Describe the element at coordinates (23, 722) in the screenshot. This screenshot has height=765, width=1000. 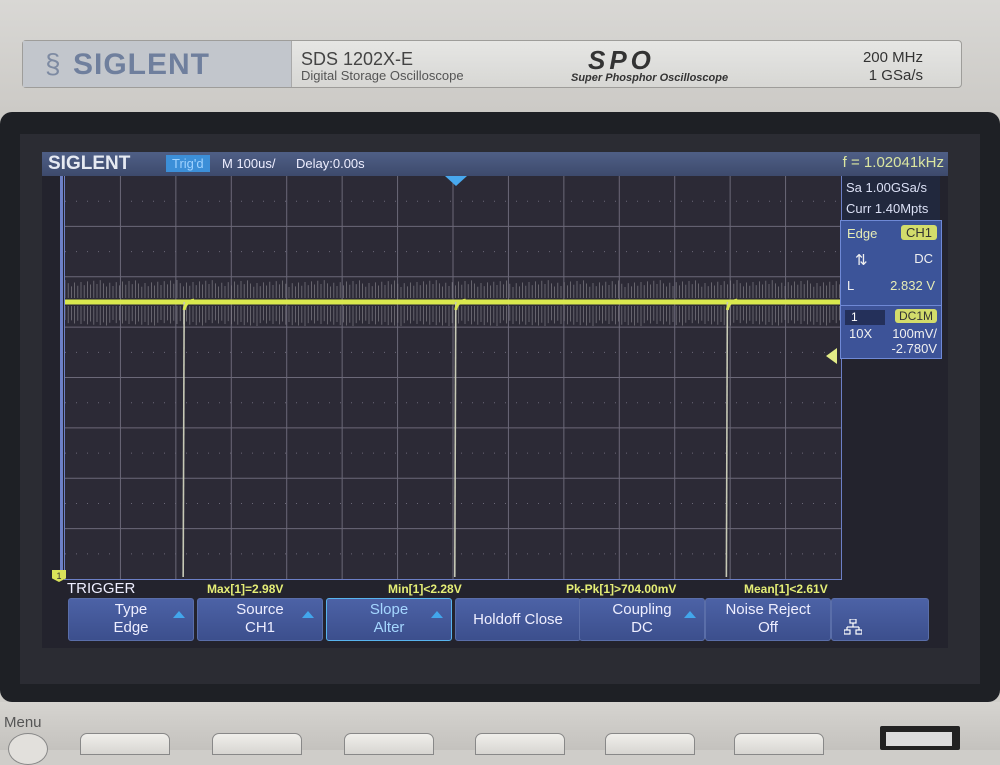
I see `menu-label: Menu` at that location.